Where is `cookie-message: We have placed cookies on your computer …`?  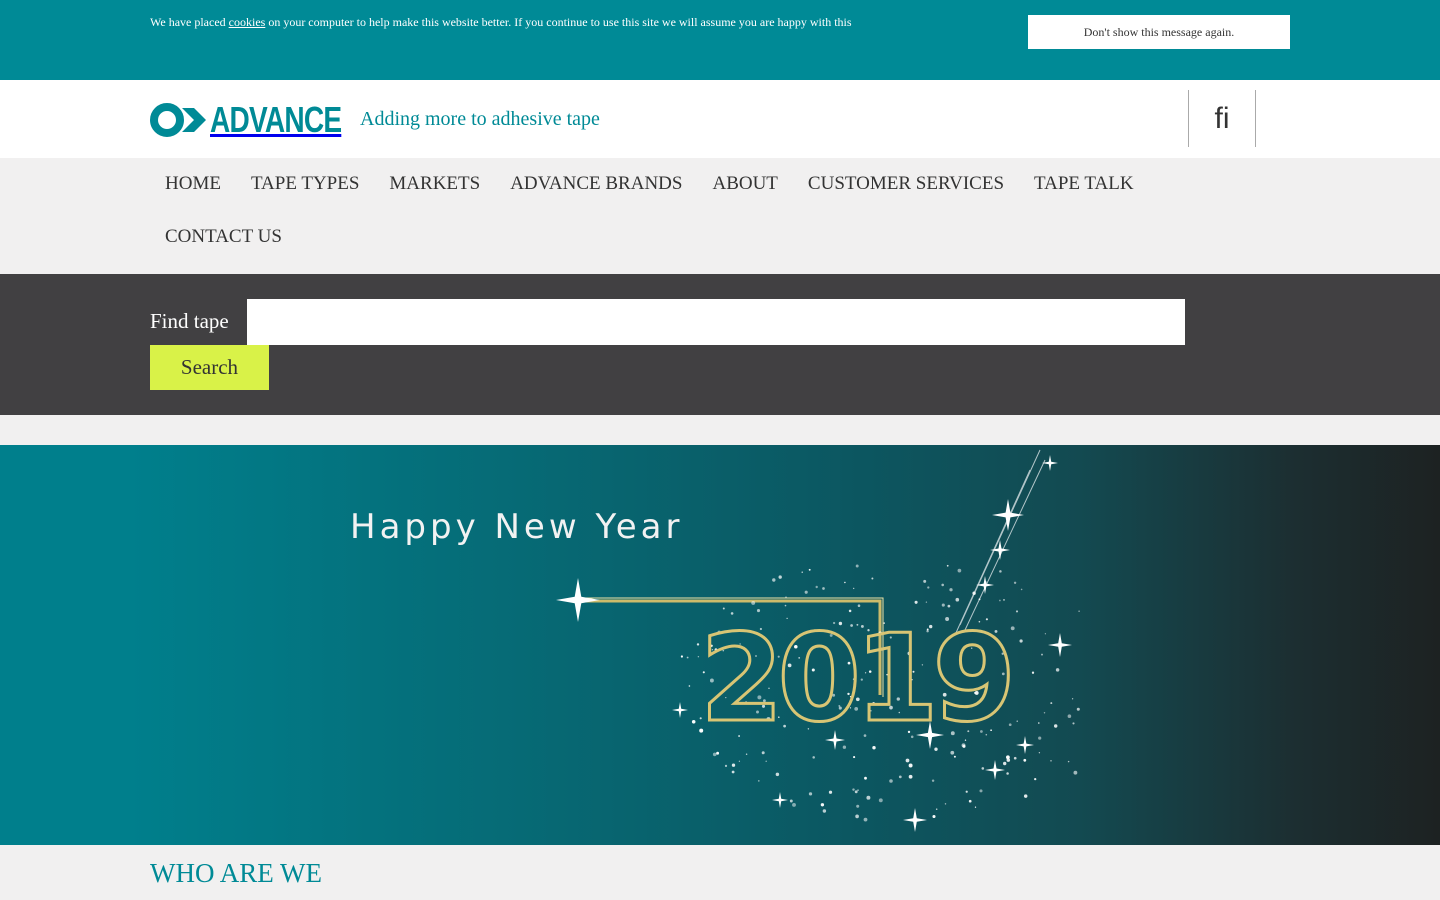
cookie-message: We have placed cookies on your computer … is located at coordinates (501, 22).